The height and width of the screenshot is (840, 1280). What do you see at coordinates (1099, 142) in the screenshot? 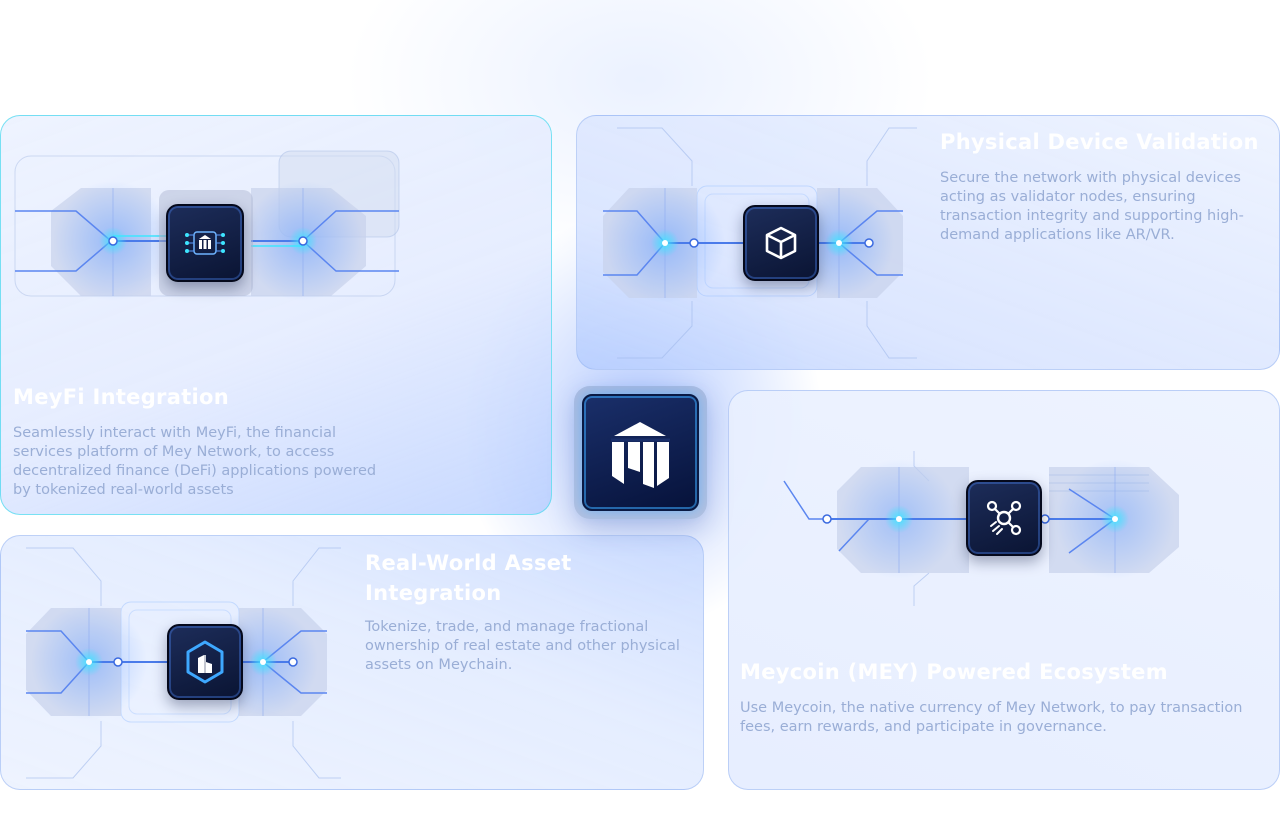
I see `device-title: Physical Device Validation` at bounding box center [1099, 142].